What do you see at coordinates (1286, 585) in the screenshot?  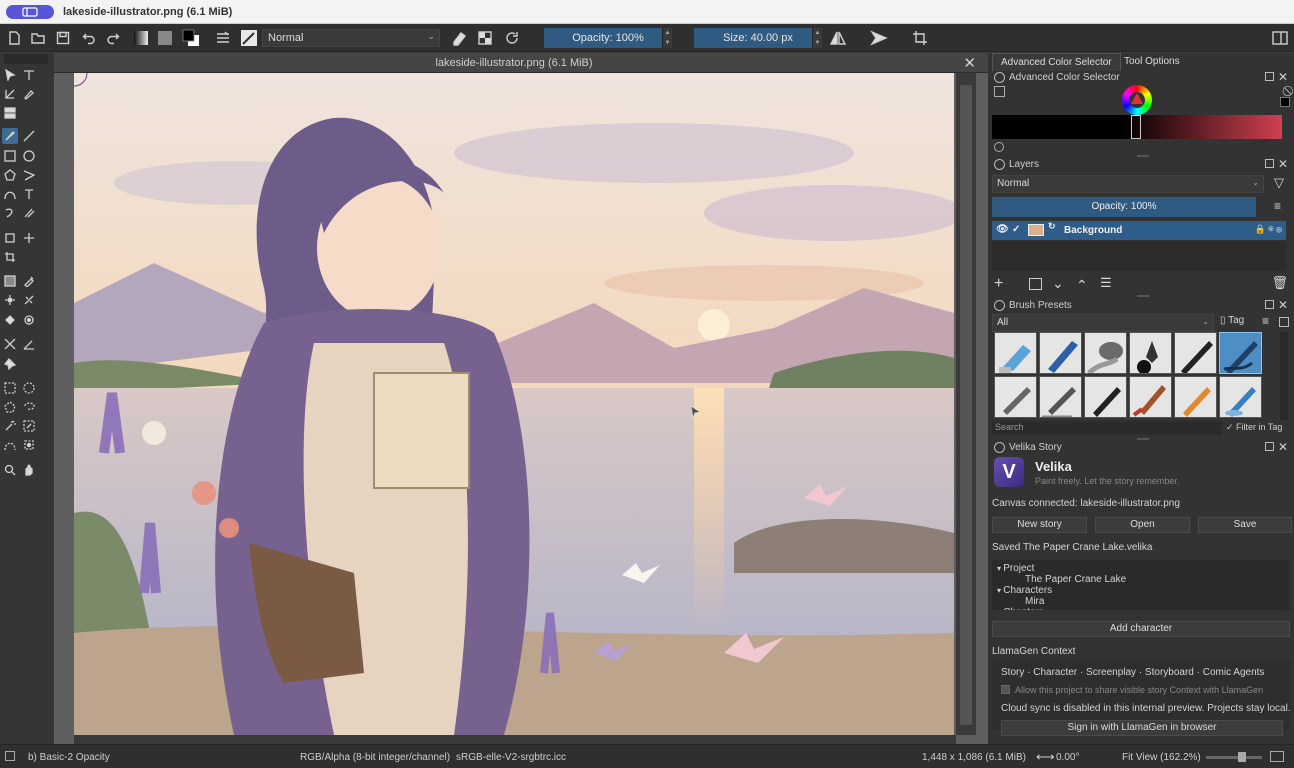 I see `story-tree-scrollbar` at bounding box center [1286, 585].